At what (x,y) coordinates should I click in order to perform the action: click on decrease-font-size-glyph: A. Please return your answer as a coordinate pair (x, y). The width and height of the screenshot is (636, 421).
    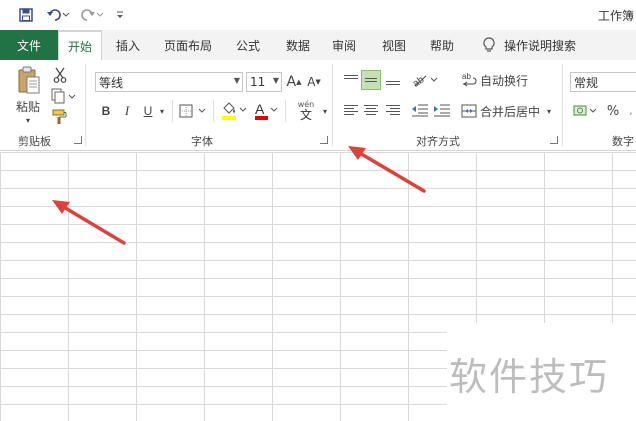
    Looking at the image, I should click on (311, 82).